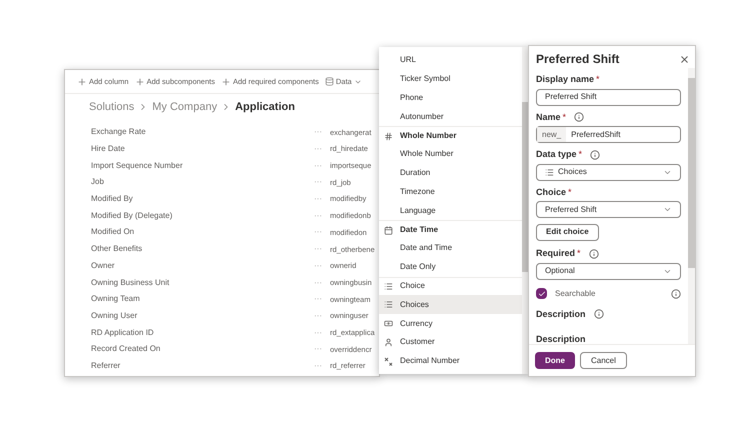 The height and width of the screenshot is (422, 750). What do you see at coordinates (450, 79) in the screenshot?
I see `list-option: Ticker Symbol` at bounding box center [450, 79].